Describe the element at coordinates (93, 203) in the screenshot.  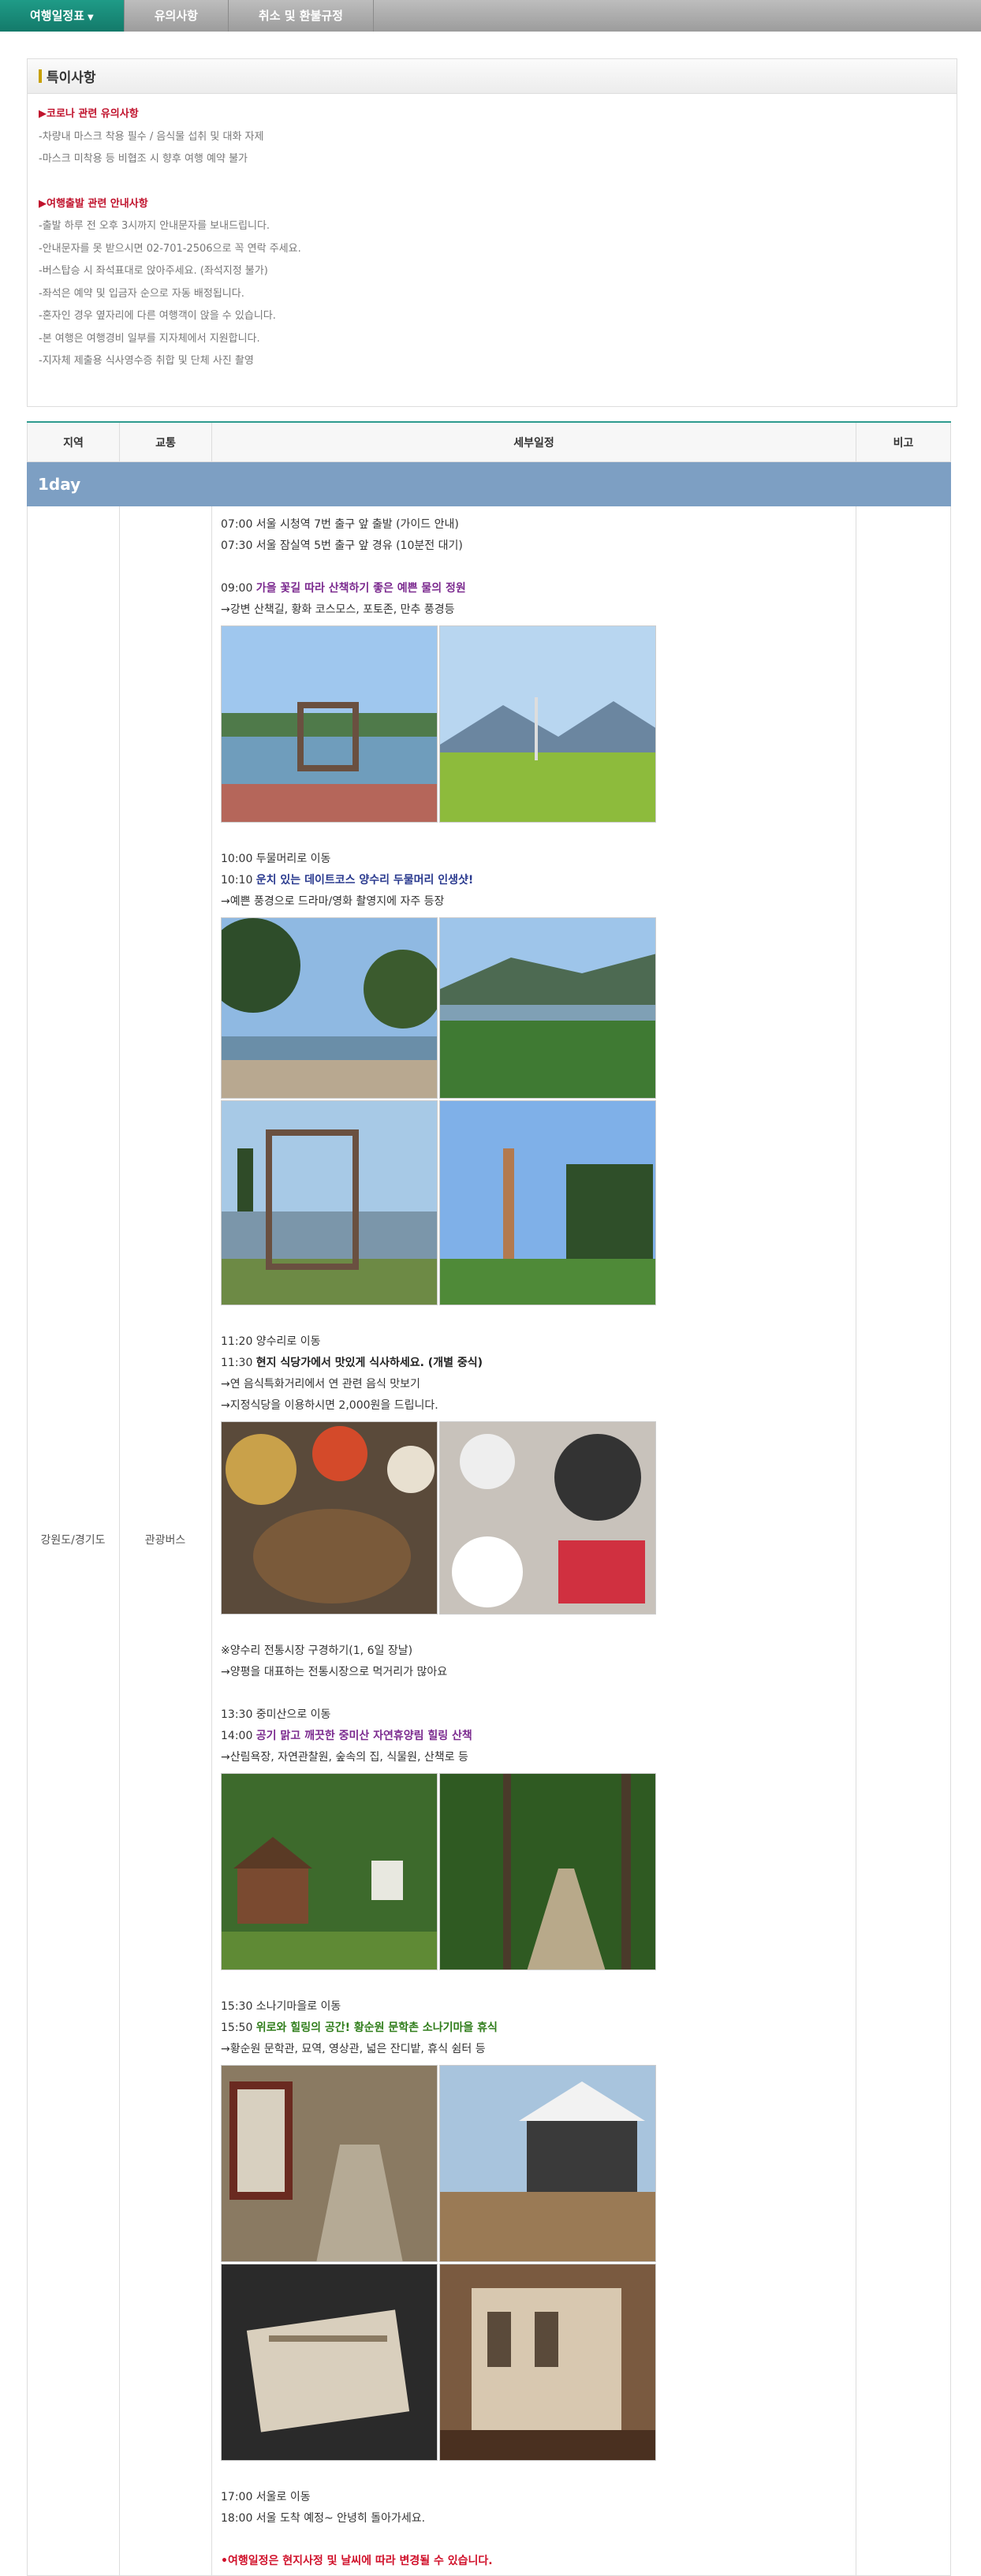
I see `departure-notice-title: ▶여행출발 관련 안내사항` at that location.